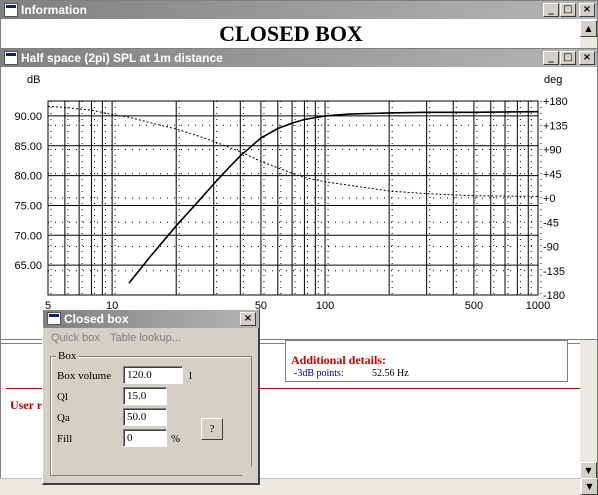 Image resolution: width=598 pixels, height=495 pixels. Describe the element at coordinates (291, 33) in the screenshot. I see `page-heading: CLOSED BOX` at that location.